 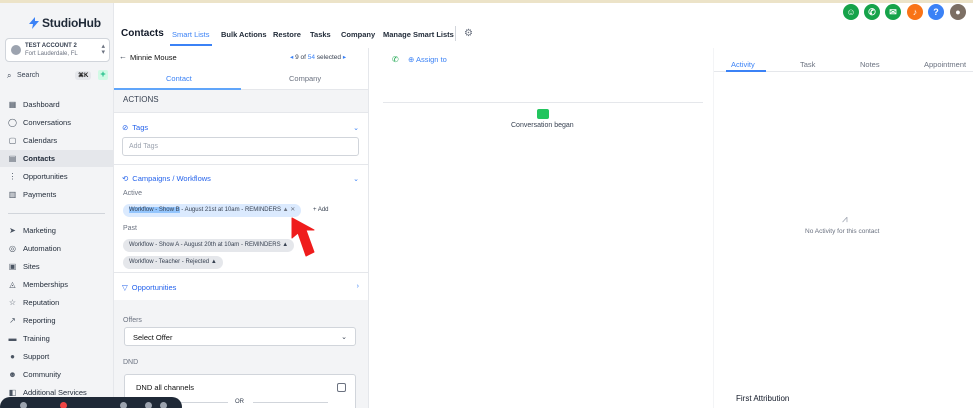 I want to click on sidebar-item-dashboard: ▦ Dashboard, so click(x=57, y=104).